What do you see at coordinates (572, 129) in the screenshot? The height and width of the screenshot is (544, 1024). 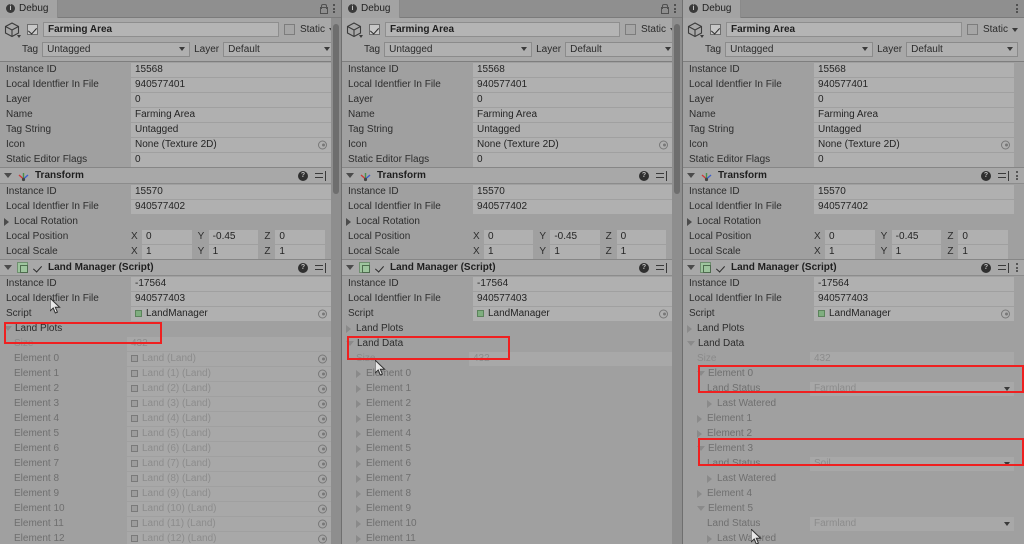 I see `prop-value: Untagged` at bounding box center [572, 129].